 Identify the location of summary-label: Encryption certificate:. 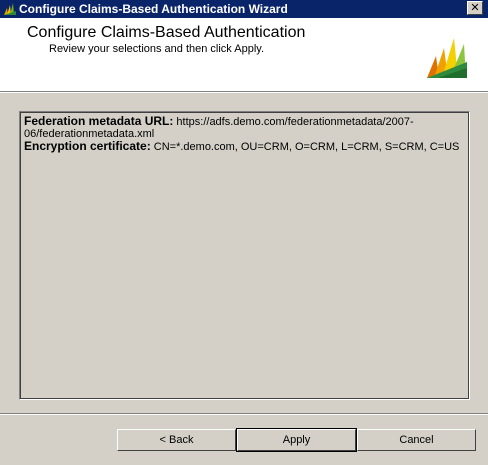
(87, 146).